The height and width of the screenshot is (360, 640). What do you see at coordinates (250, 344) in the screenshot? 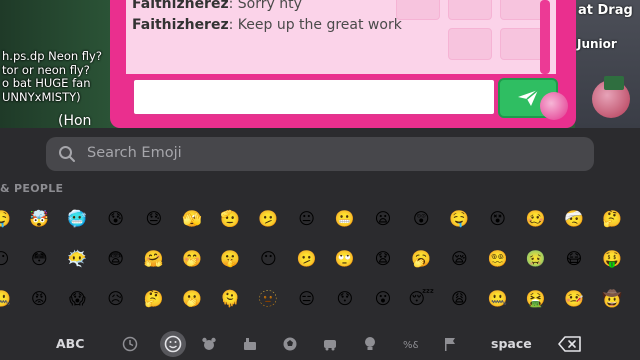
I see `food-icon` at bounding box center [250, 344].